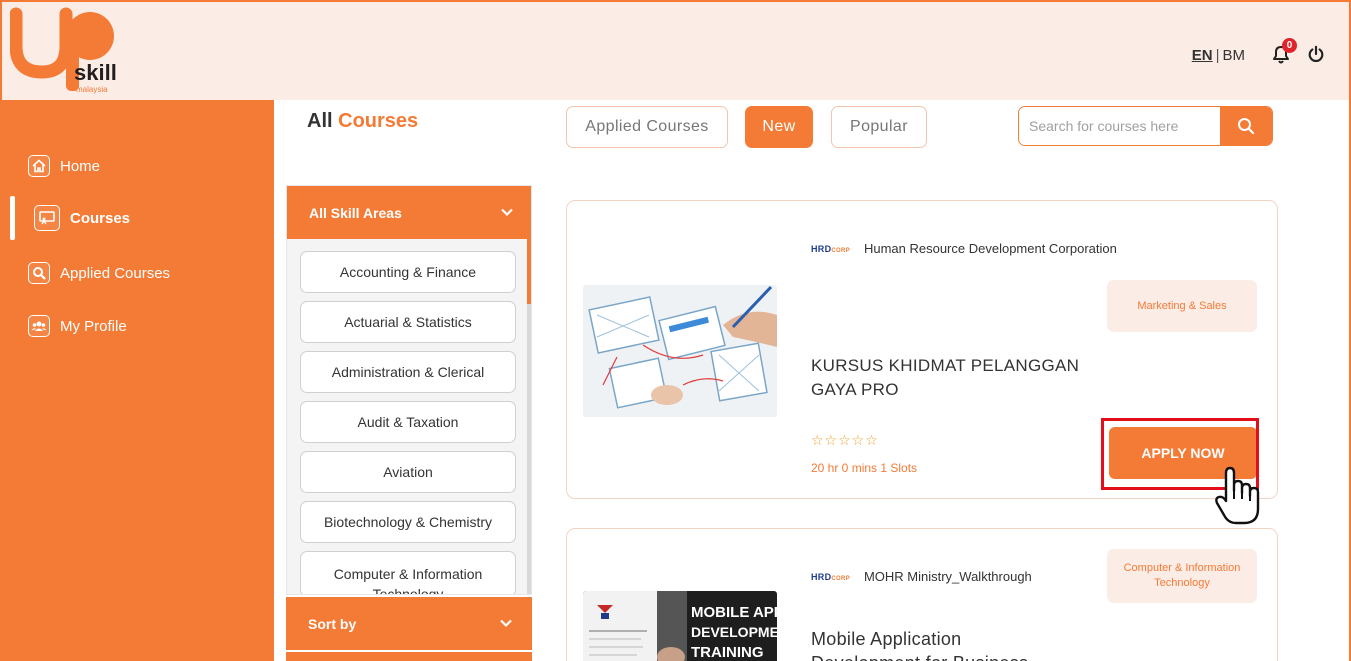 Image resolution: width=1351 pixels, height=661 pixels. Describe the element at coordinates (727, 652) in the screenshot. I see `thumbnail-text: TRAINING` at that location.